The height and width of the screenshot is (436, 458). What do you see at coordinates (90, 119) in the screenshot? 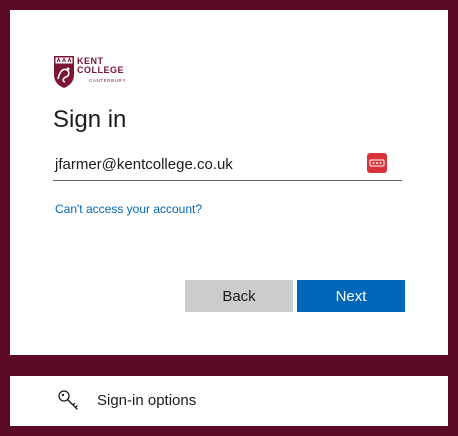
I see `page-title: Sign in` at bounding box center [90, 119].